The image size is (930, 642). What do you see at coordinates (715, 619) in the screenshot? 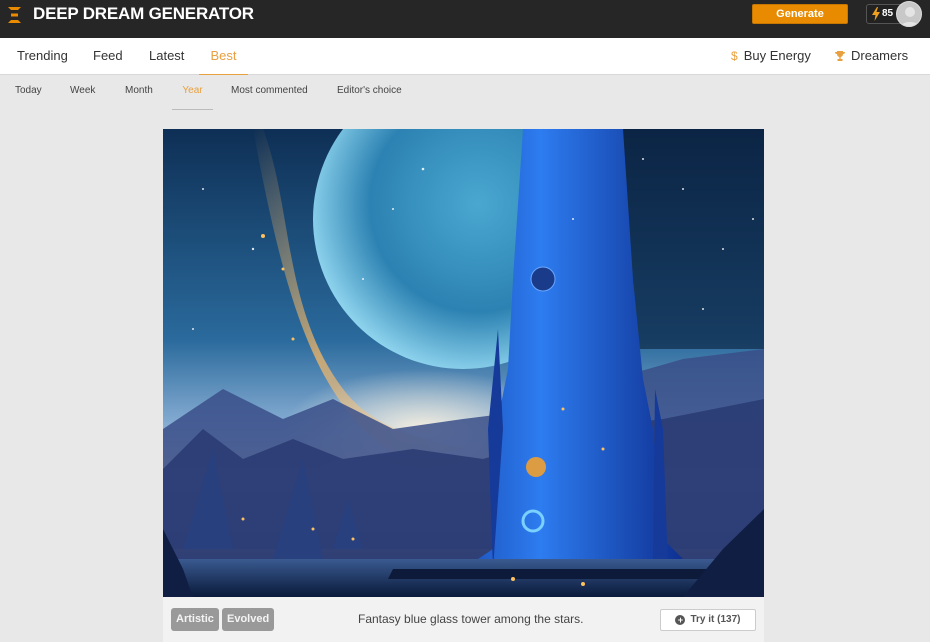
I see `try-it-label: Try it (137)` at bounding box center [715, 619].